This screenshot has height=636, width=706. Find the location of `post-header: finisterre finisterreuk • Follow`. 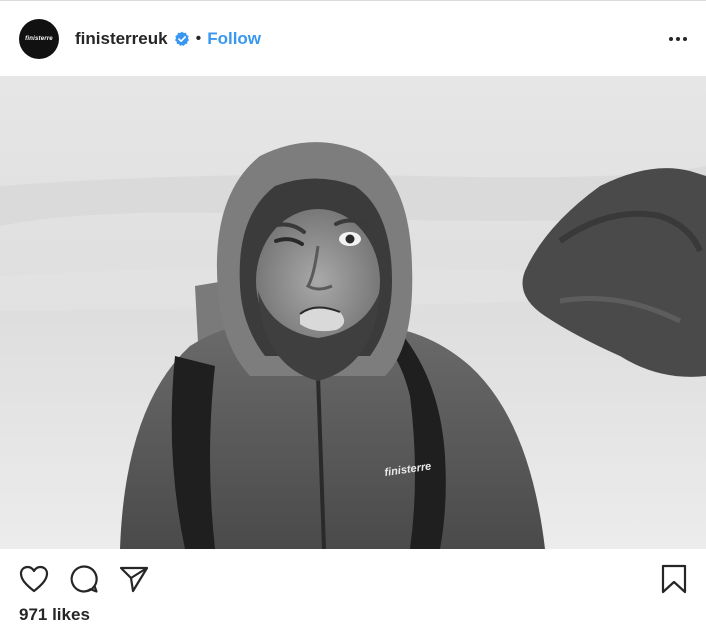

post-header: finisterre finisterreuk • Follow is located at coordinates (353, 38).